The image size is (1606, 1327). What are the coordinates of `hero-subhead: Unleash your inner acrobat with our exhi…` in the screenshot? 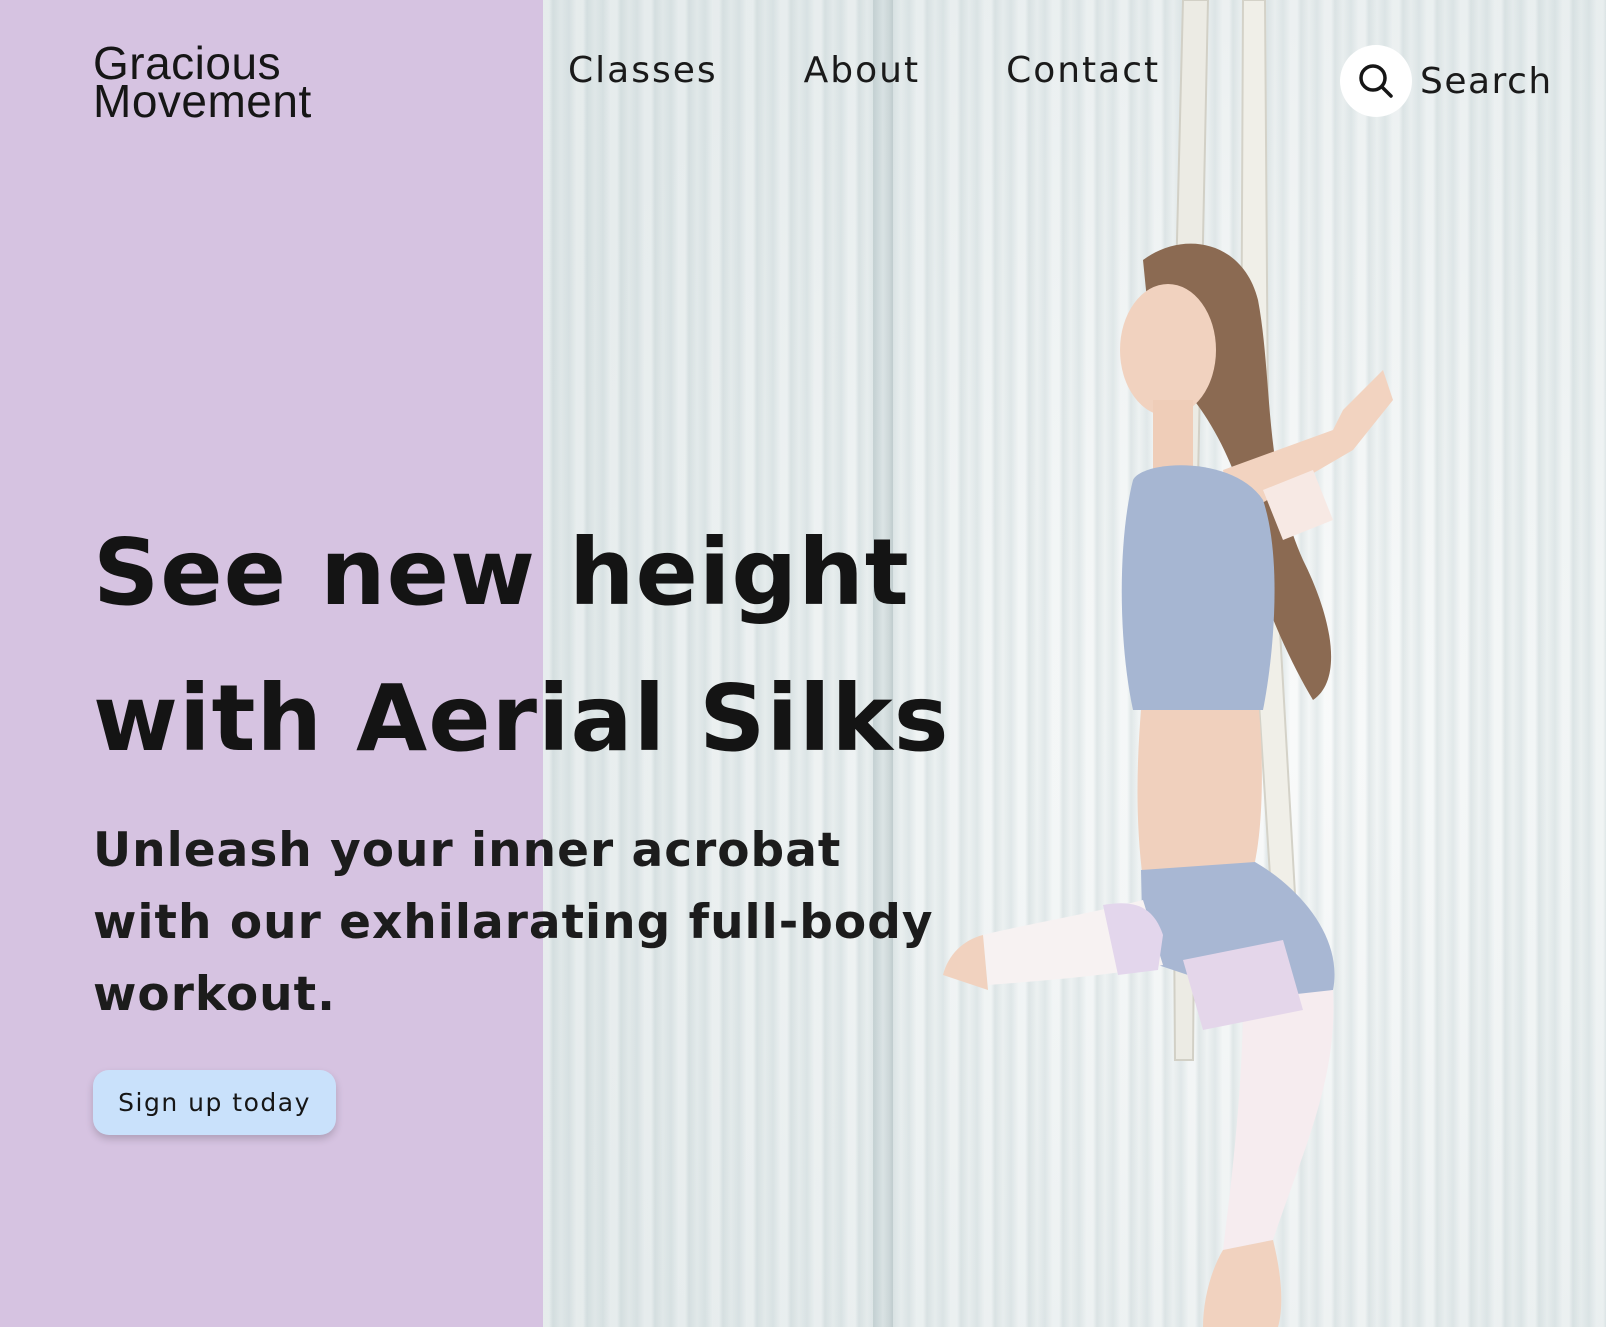 It's located at (513, 922).